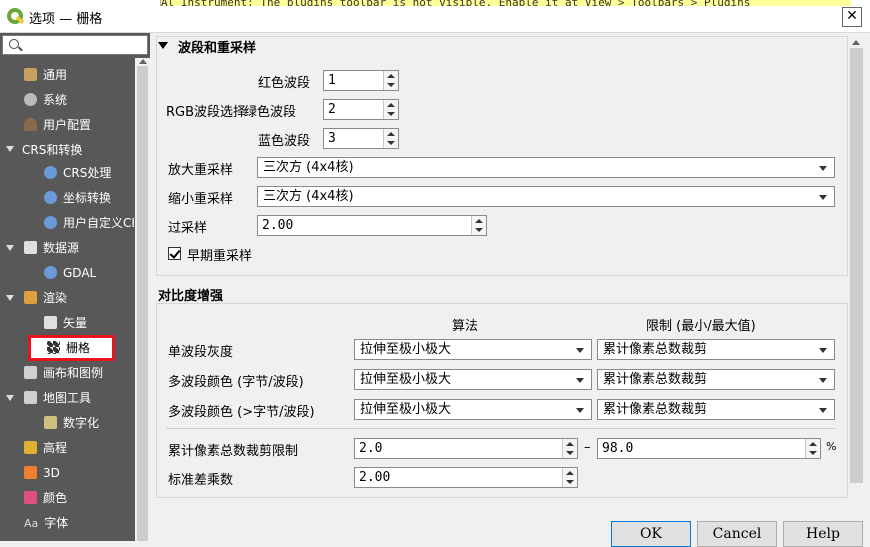  What do you see at coordinates (45, 75) in the screenshot?
I see `sidebar-item-general: 通用` at bounding box center [45, 75].